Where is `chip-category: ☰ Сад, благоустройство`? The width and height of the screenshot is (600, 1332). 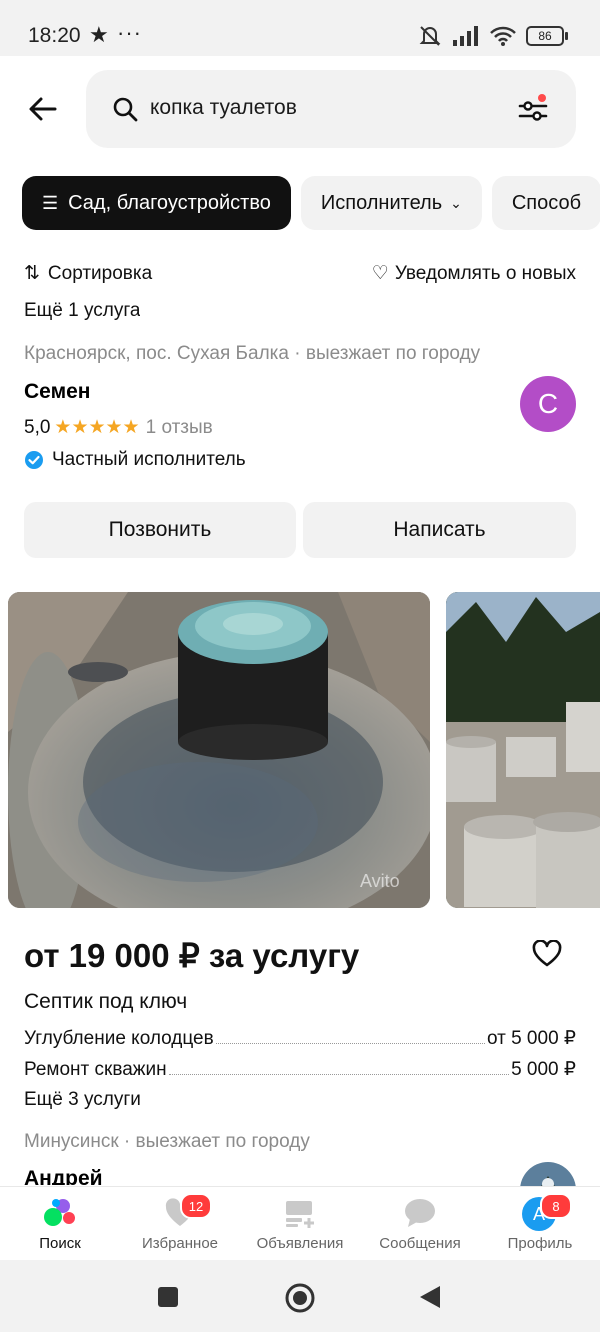 chip-category: ☰ Сад, благоустройство is located at coordinates (156, 203).